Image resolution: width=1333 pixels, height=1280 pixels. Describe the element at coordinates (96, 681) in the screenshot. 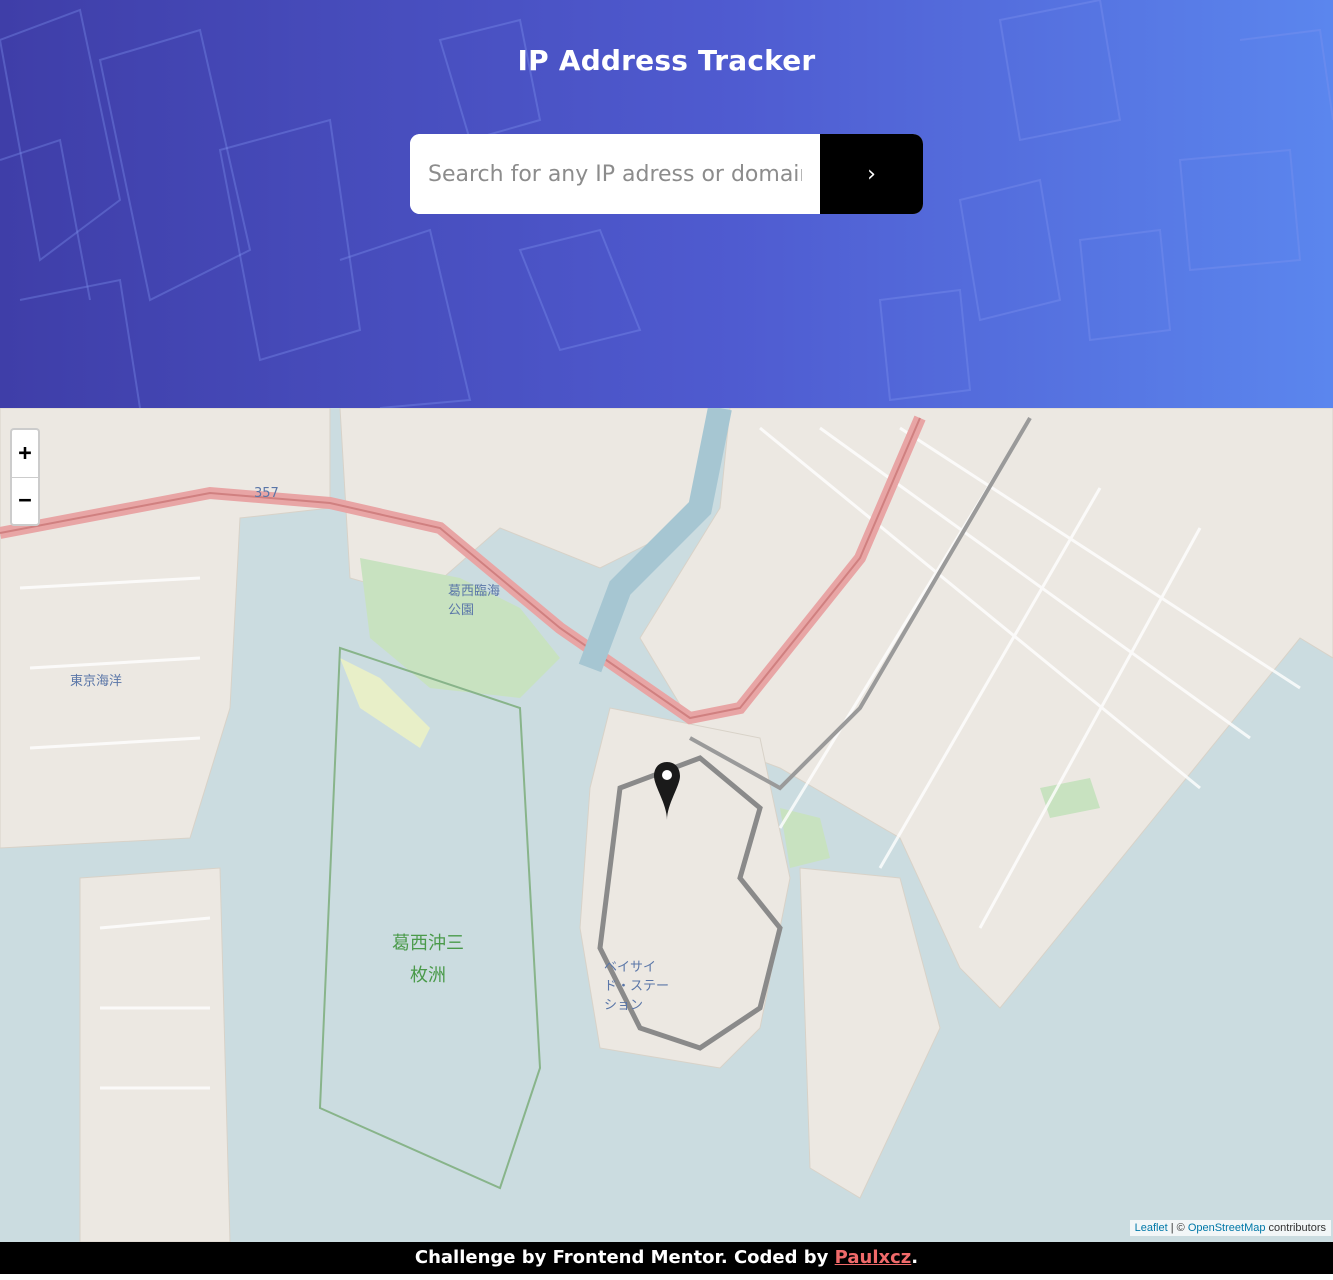

I see `map-label-station: 東京海洋` at that location.